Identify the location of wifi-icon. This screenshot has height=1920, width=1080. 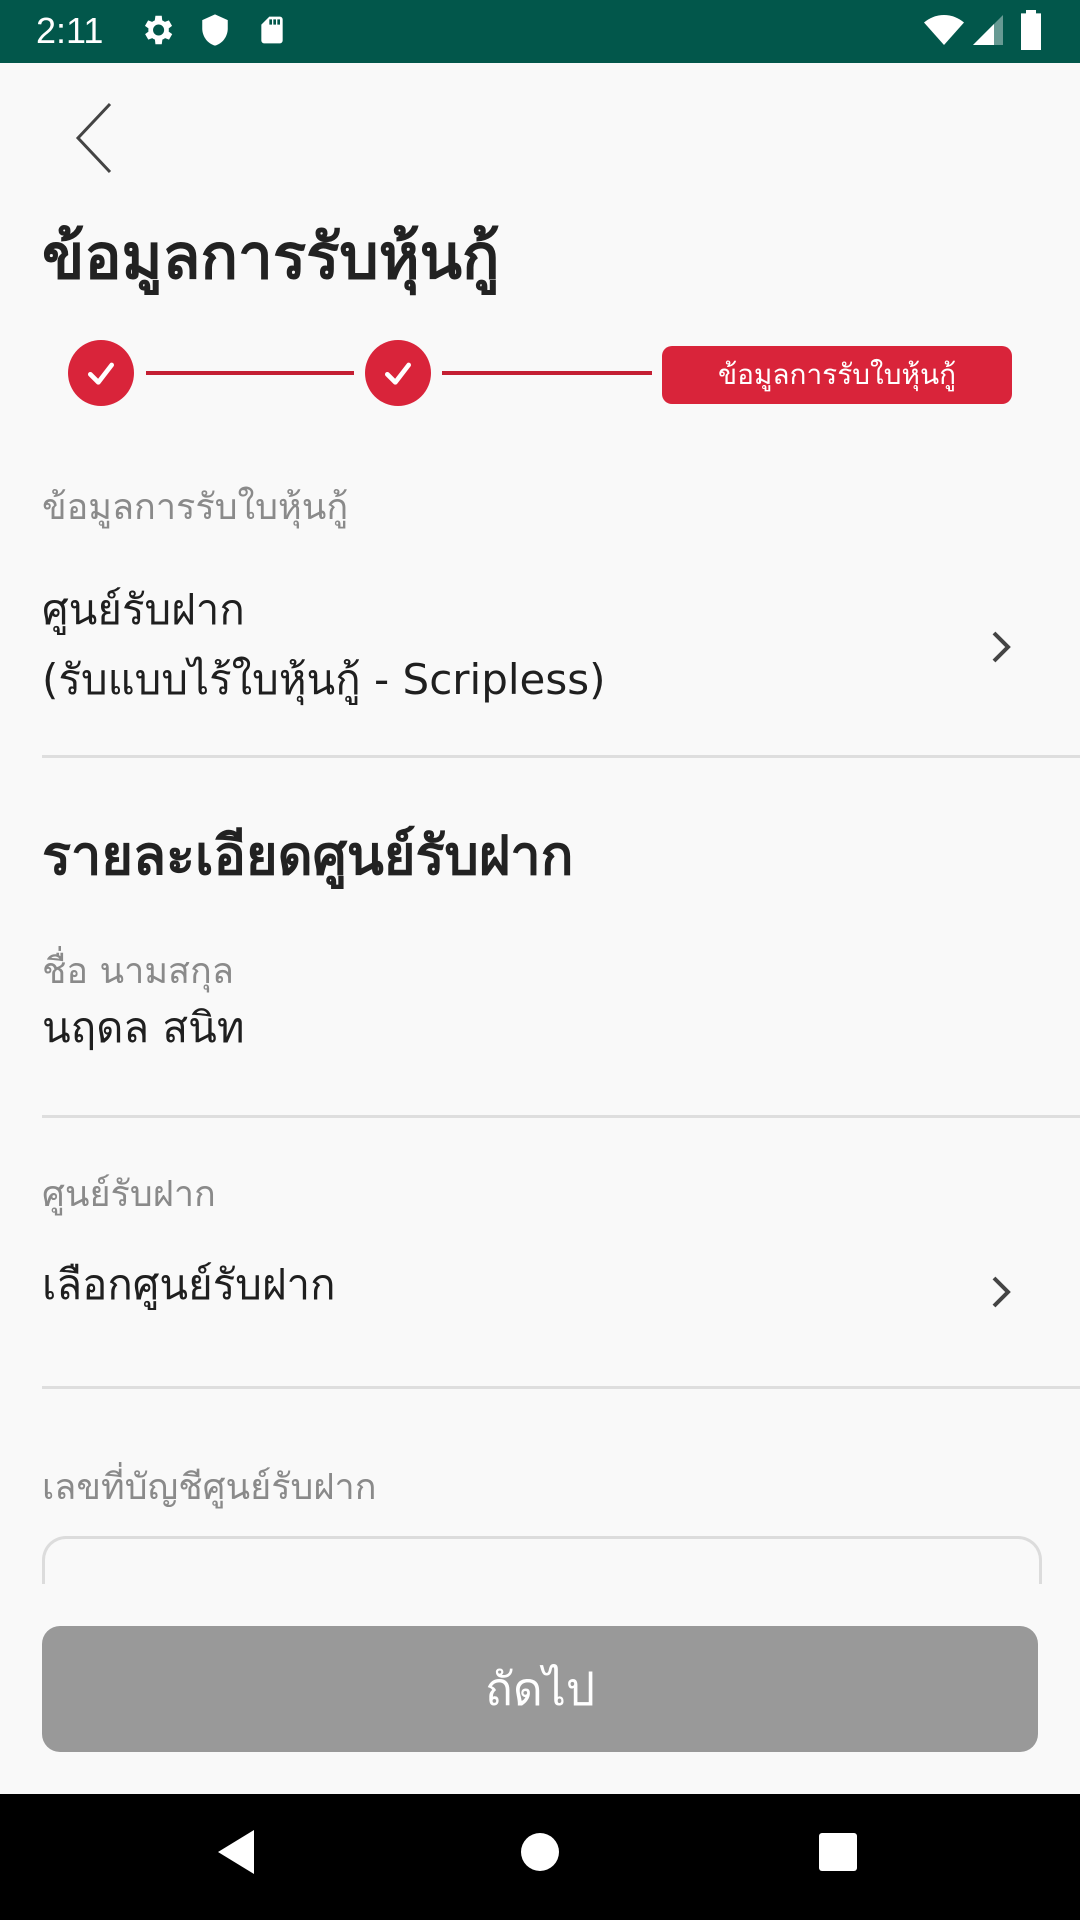
(944, 30).